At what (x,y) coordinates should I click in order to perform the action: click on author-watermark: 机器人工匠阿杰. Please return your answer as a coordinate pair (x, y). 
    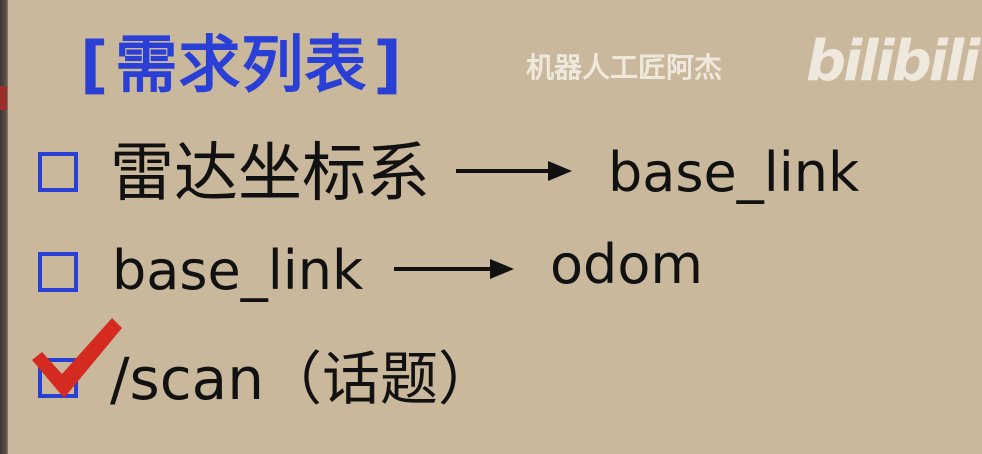
    Looking at the image, I should click on (624, 67).